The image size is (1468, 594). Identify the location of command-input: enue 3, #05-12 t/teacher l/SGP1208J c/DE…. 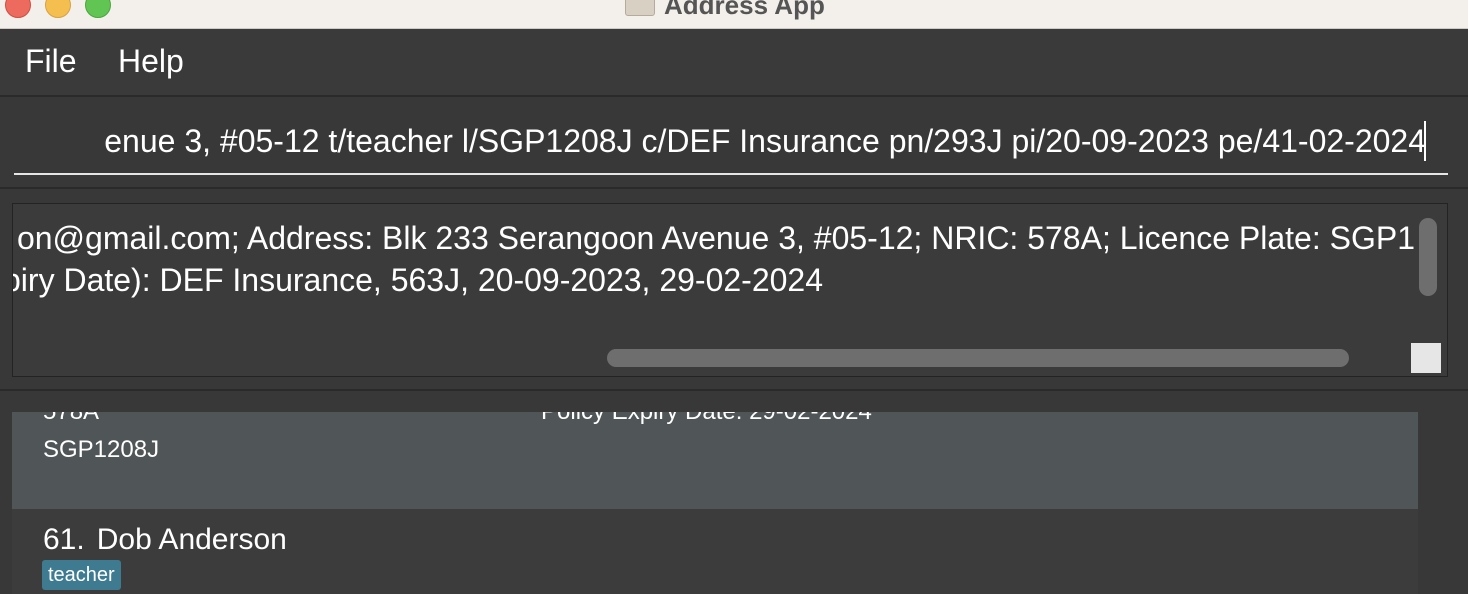
(731, 145).